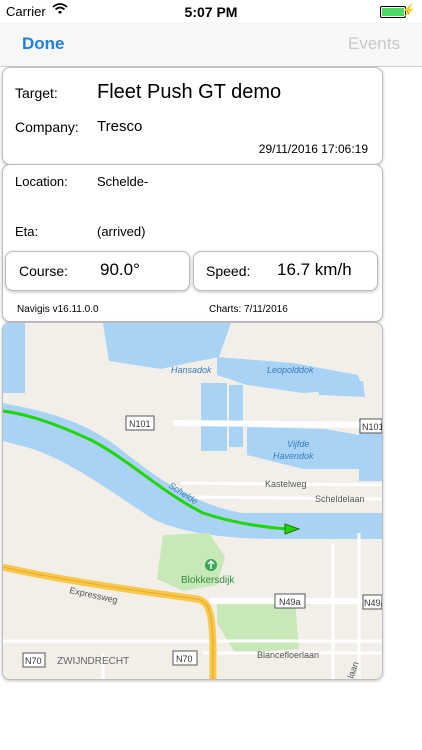  What do you see at coordinates (314, 269) in the screenshot?
I see `speed-value: 16.7 km/h` at bounding box center [314, 269].